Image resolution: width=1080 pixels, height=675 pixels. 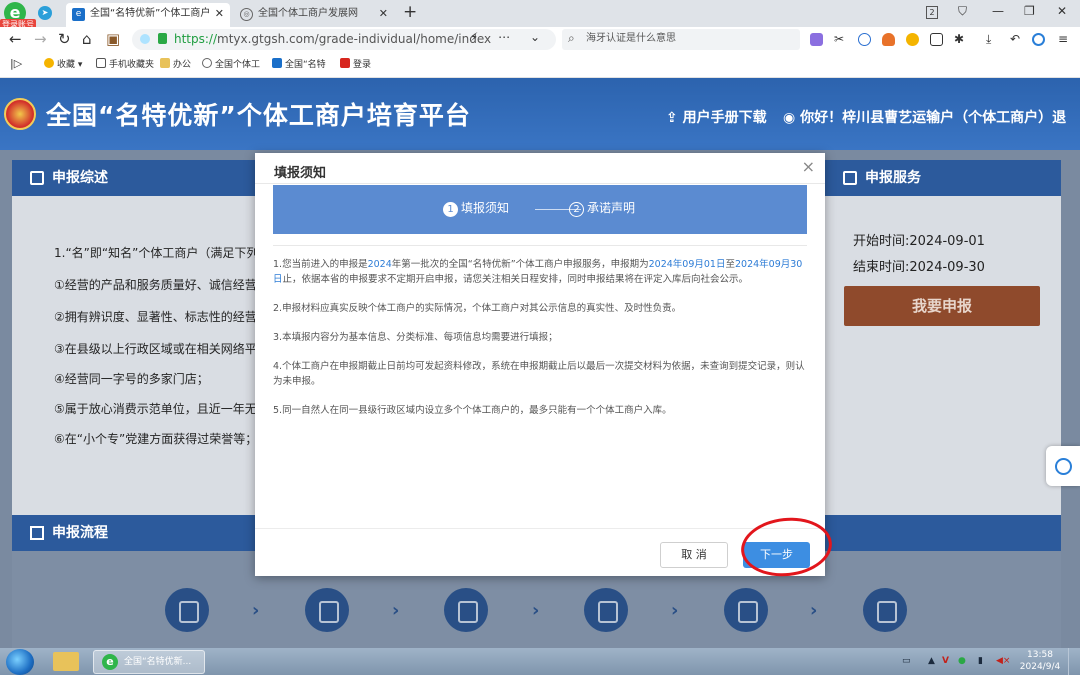 What do you see at coordinates (476, 208) in the screenshot?
I see `step-1: 1 填报须知` at bounding box center [476, 208].